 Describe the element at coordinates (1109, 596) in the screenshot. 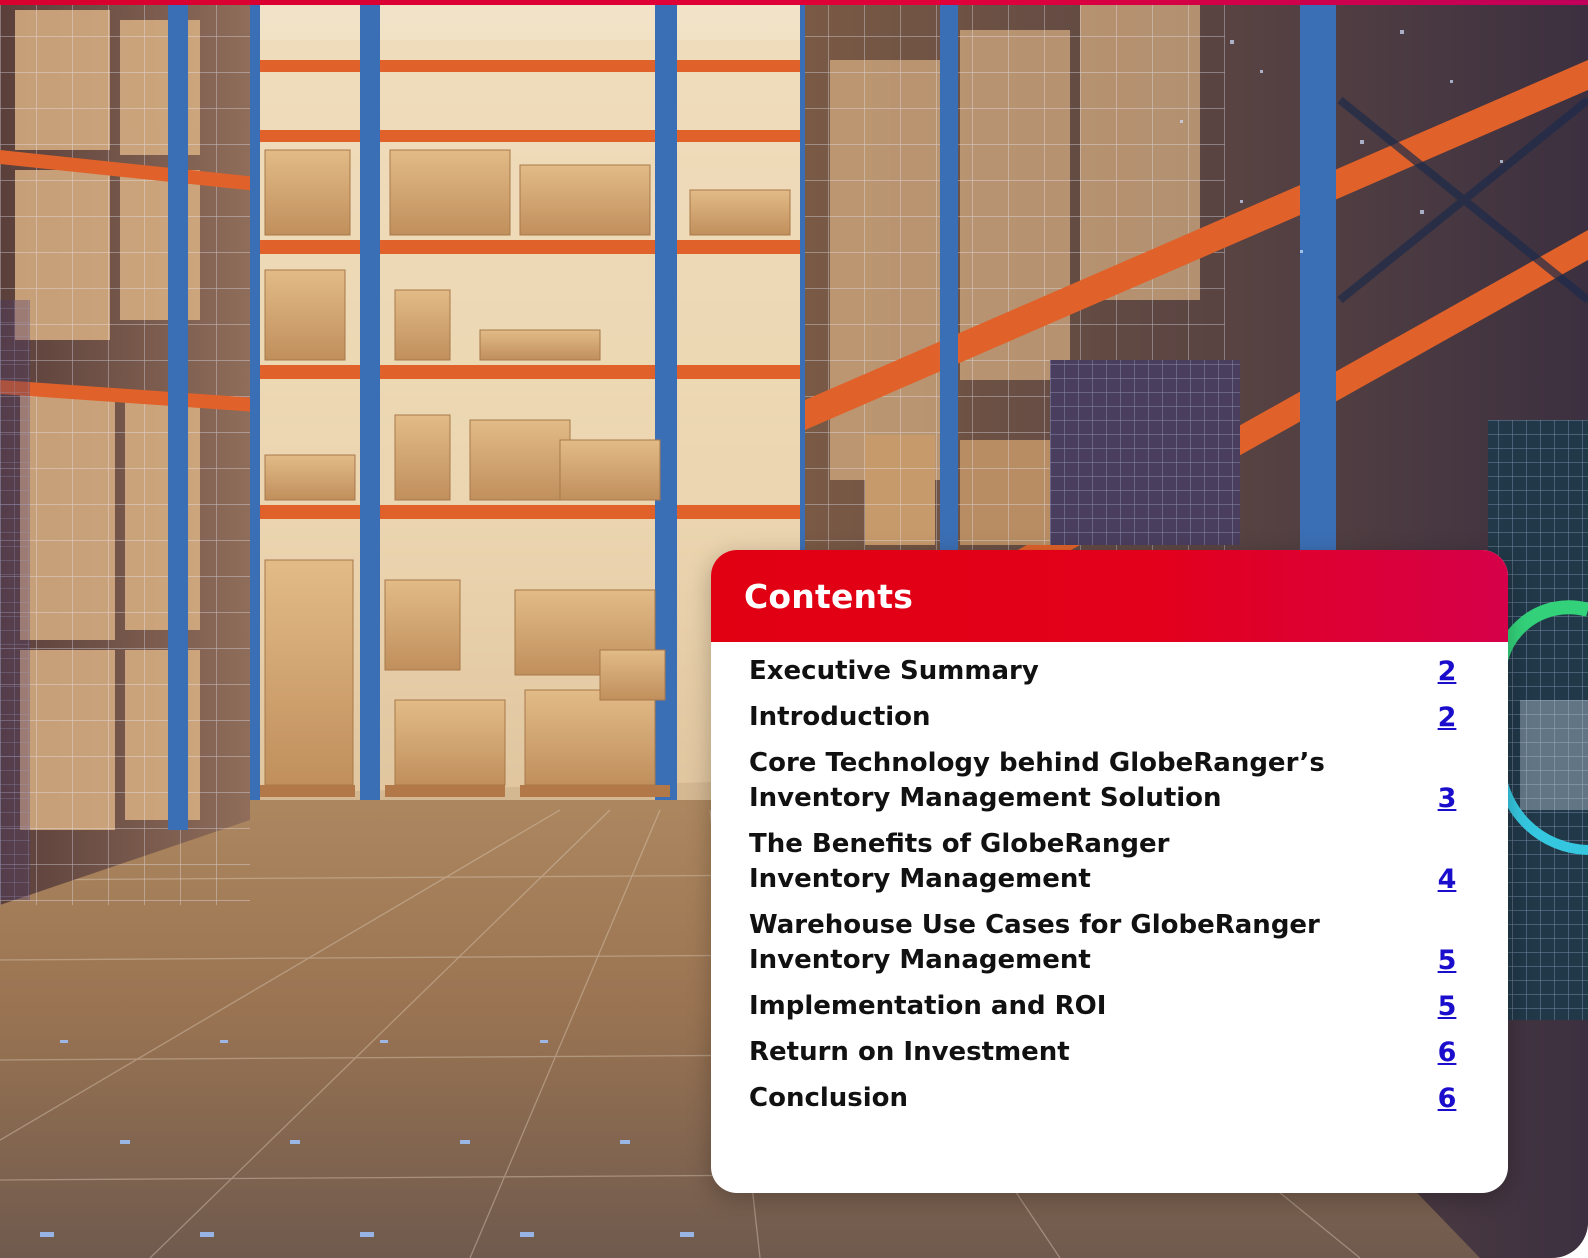

I see `toc-header: Contents` at that location.